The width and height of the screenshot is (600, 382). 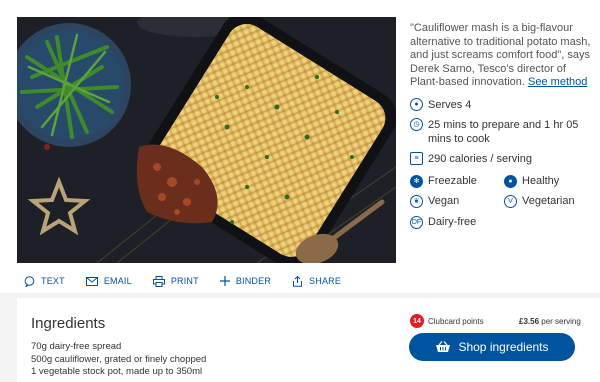 I want to click on clubcard-points: 14 Clubcard points, so click(x=447, y=321).